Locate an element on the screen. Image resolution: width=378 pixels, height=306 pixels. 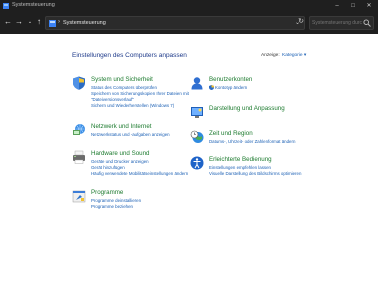
task-link: Status des Computers überprüfen is located at coordinates (124, 87).